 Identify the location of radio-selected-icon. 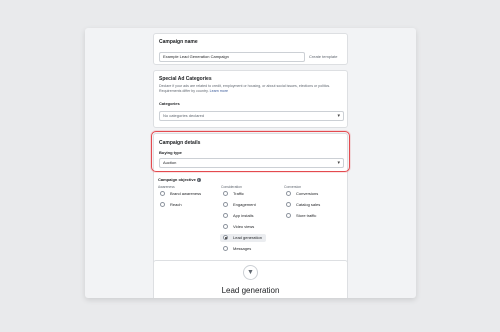
(225, 237).